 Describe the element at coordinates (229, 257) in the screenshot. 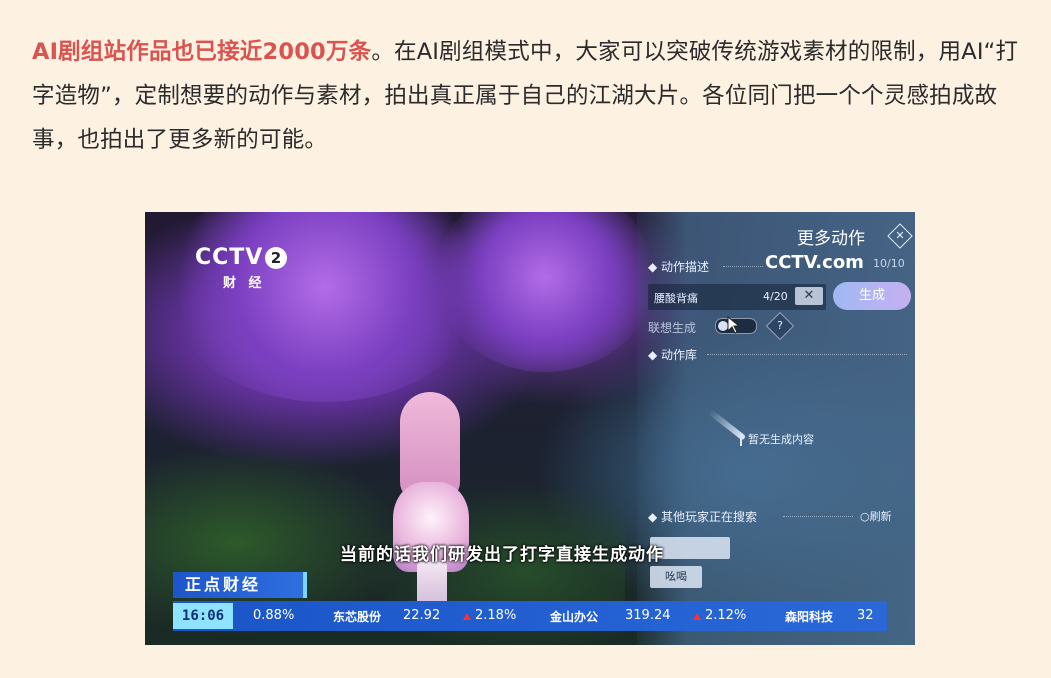

I see `cctv-logo: CCTV` at that location.